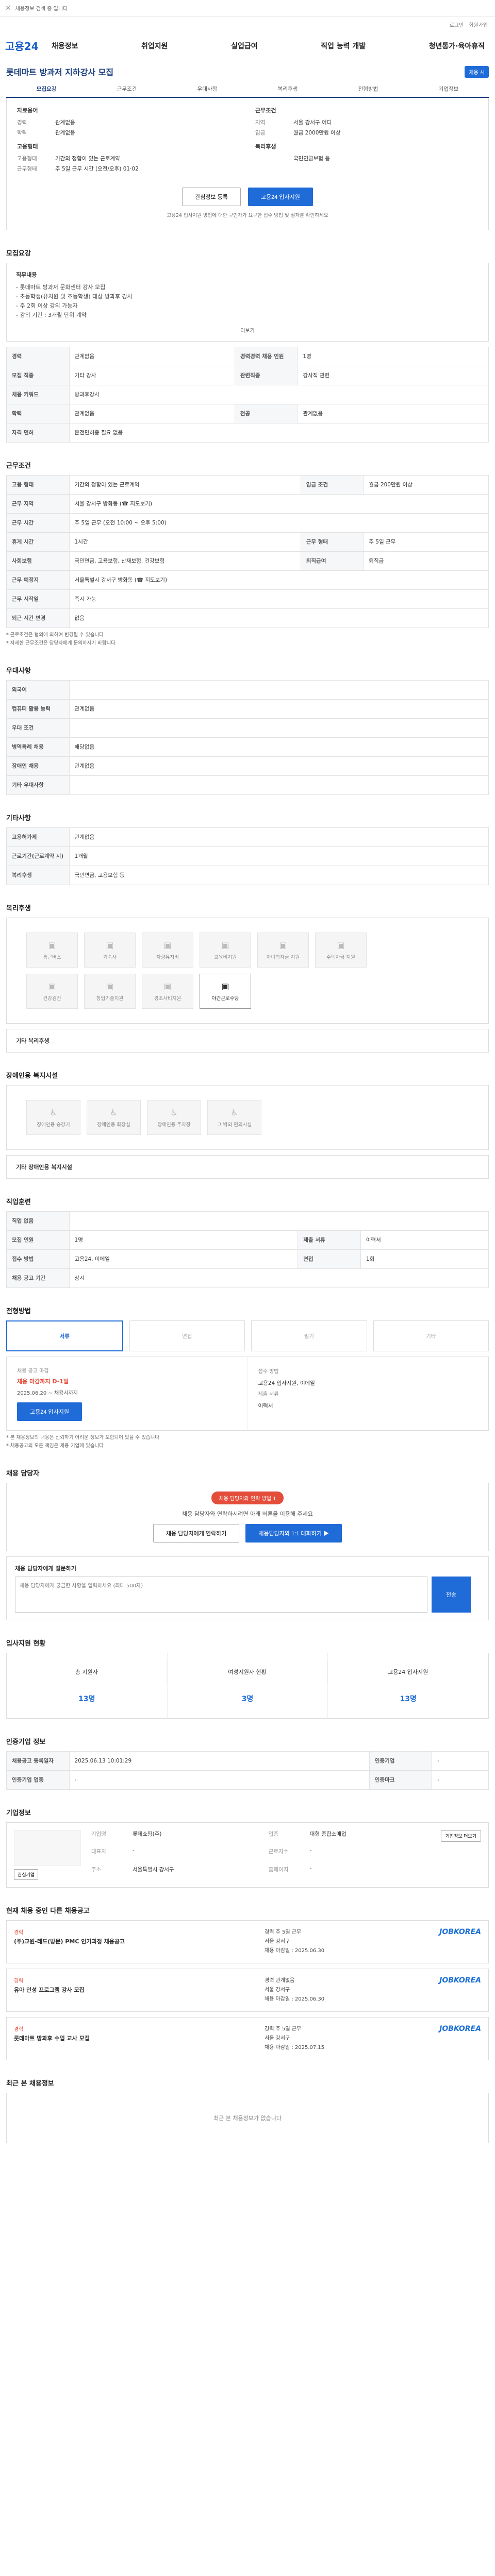  Describe the element at coordinates (38, 837) in the screenshot. I see `th: 고용허가제` at that location.